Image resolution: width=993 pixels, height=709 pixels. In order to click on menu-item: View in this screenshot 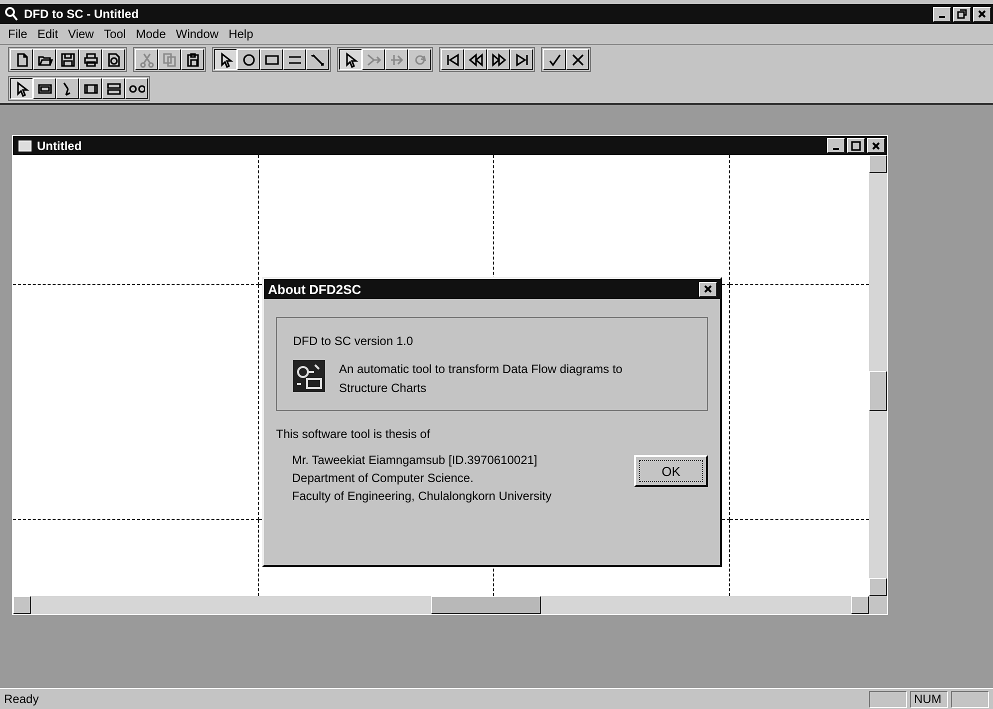, I will do `click(81, 34)`.